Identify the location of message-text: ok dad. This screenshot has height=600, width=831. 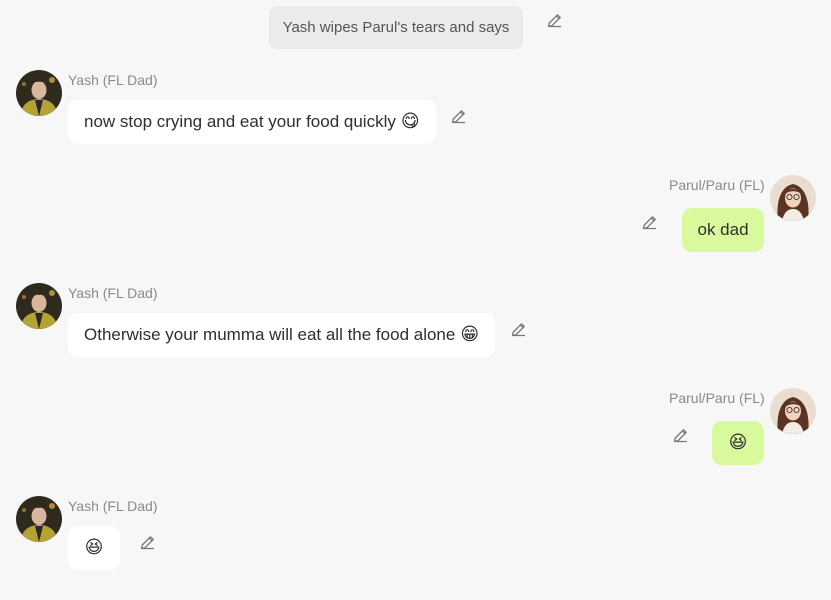
(723, 229).